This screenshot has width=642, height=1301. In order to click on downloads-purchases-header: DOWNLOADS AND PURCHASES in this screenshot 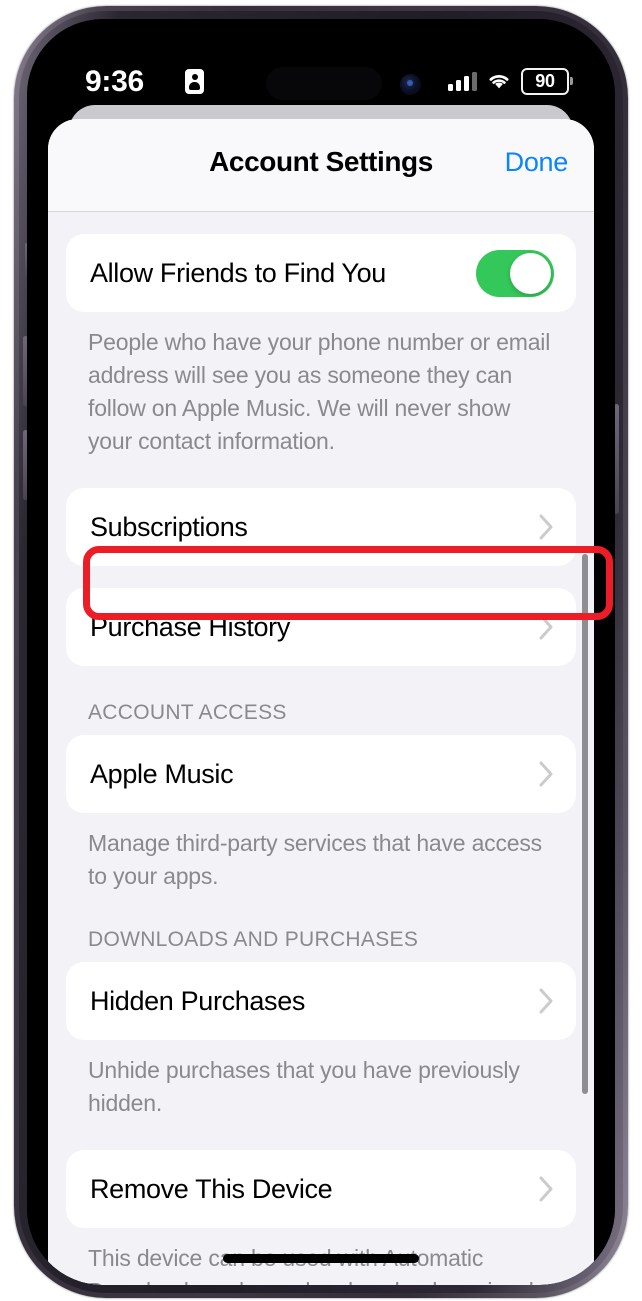, I will do `click(253, 939)`.